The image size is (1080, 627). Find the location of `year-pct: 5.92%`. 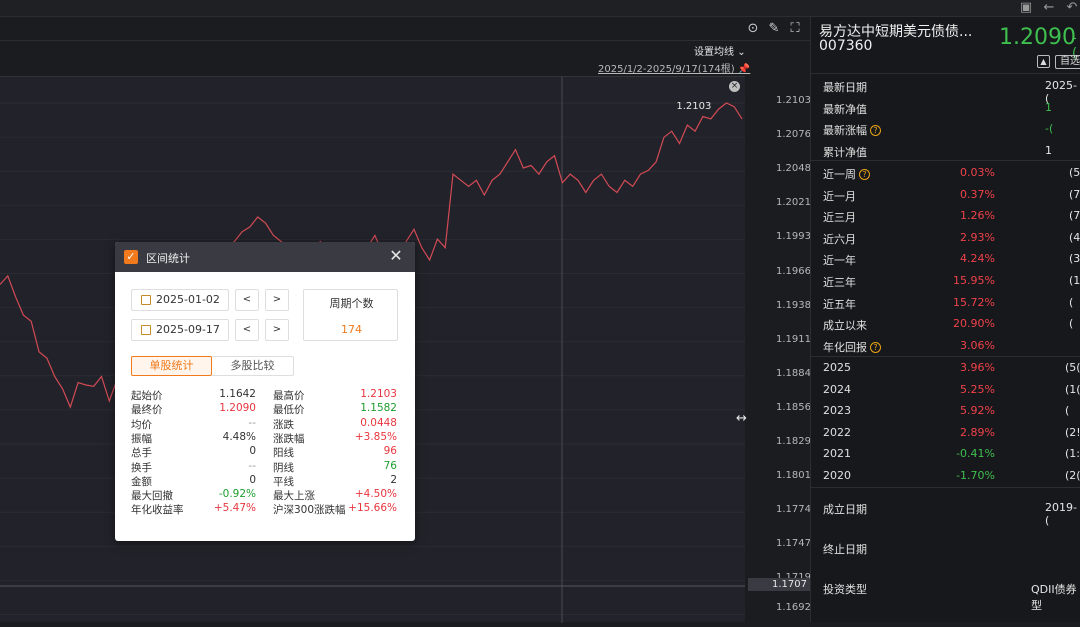

year-pct: 5.92% is located at coordinates (977, 411).